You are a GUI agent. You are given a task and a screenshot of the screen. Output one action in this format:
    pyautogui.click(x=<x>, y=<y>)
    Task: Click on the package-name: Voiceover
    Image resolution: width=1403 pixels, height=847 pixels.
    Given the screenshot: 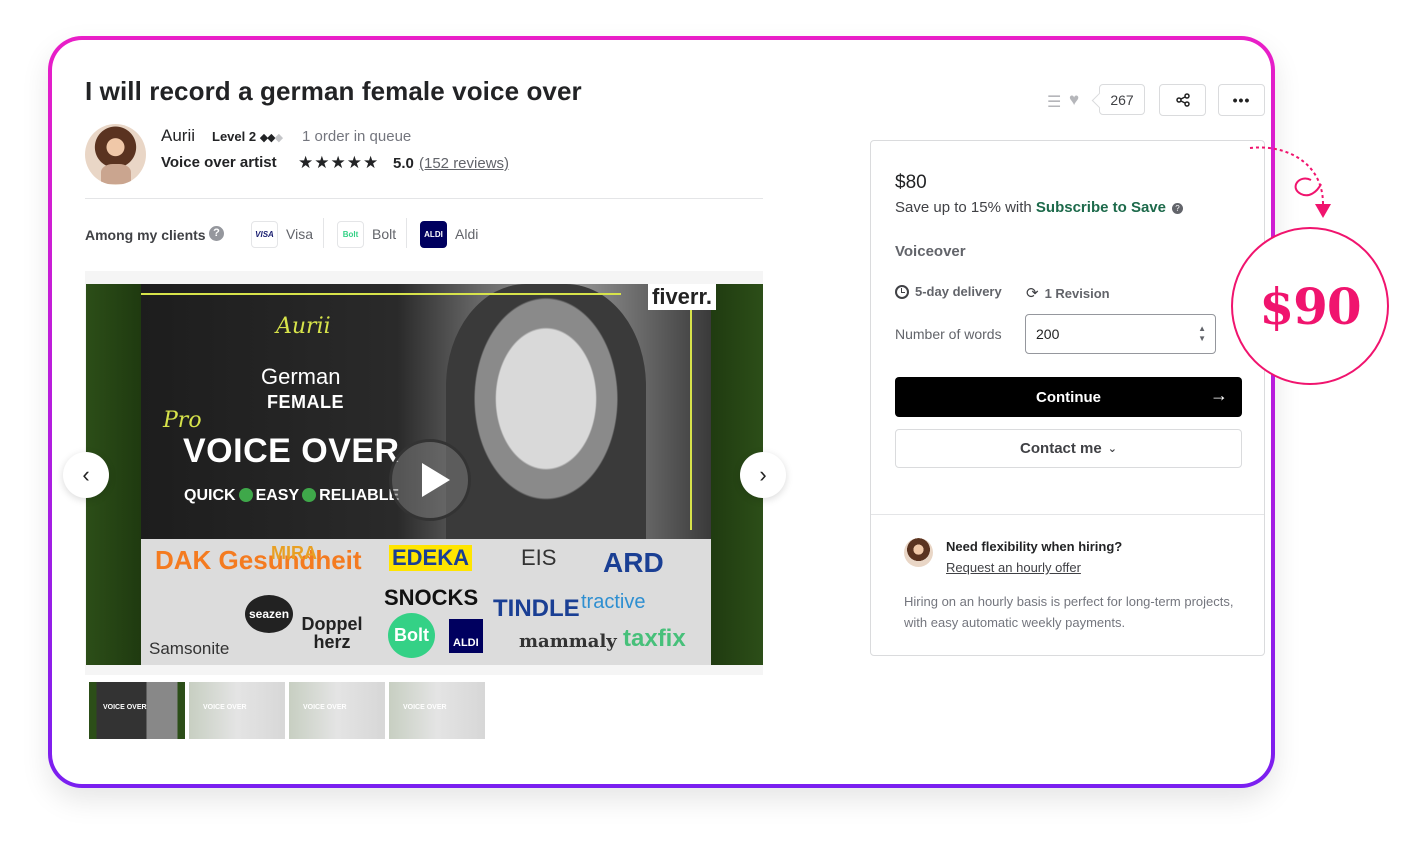 What is the action you would take?
    pyautogui.click(x=930, y=251)
    